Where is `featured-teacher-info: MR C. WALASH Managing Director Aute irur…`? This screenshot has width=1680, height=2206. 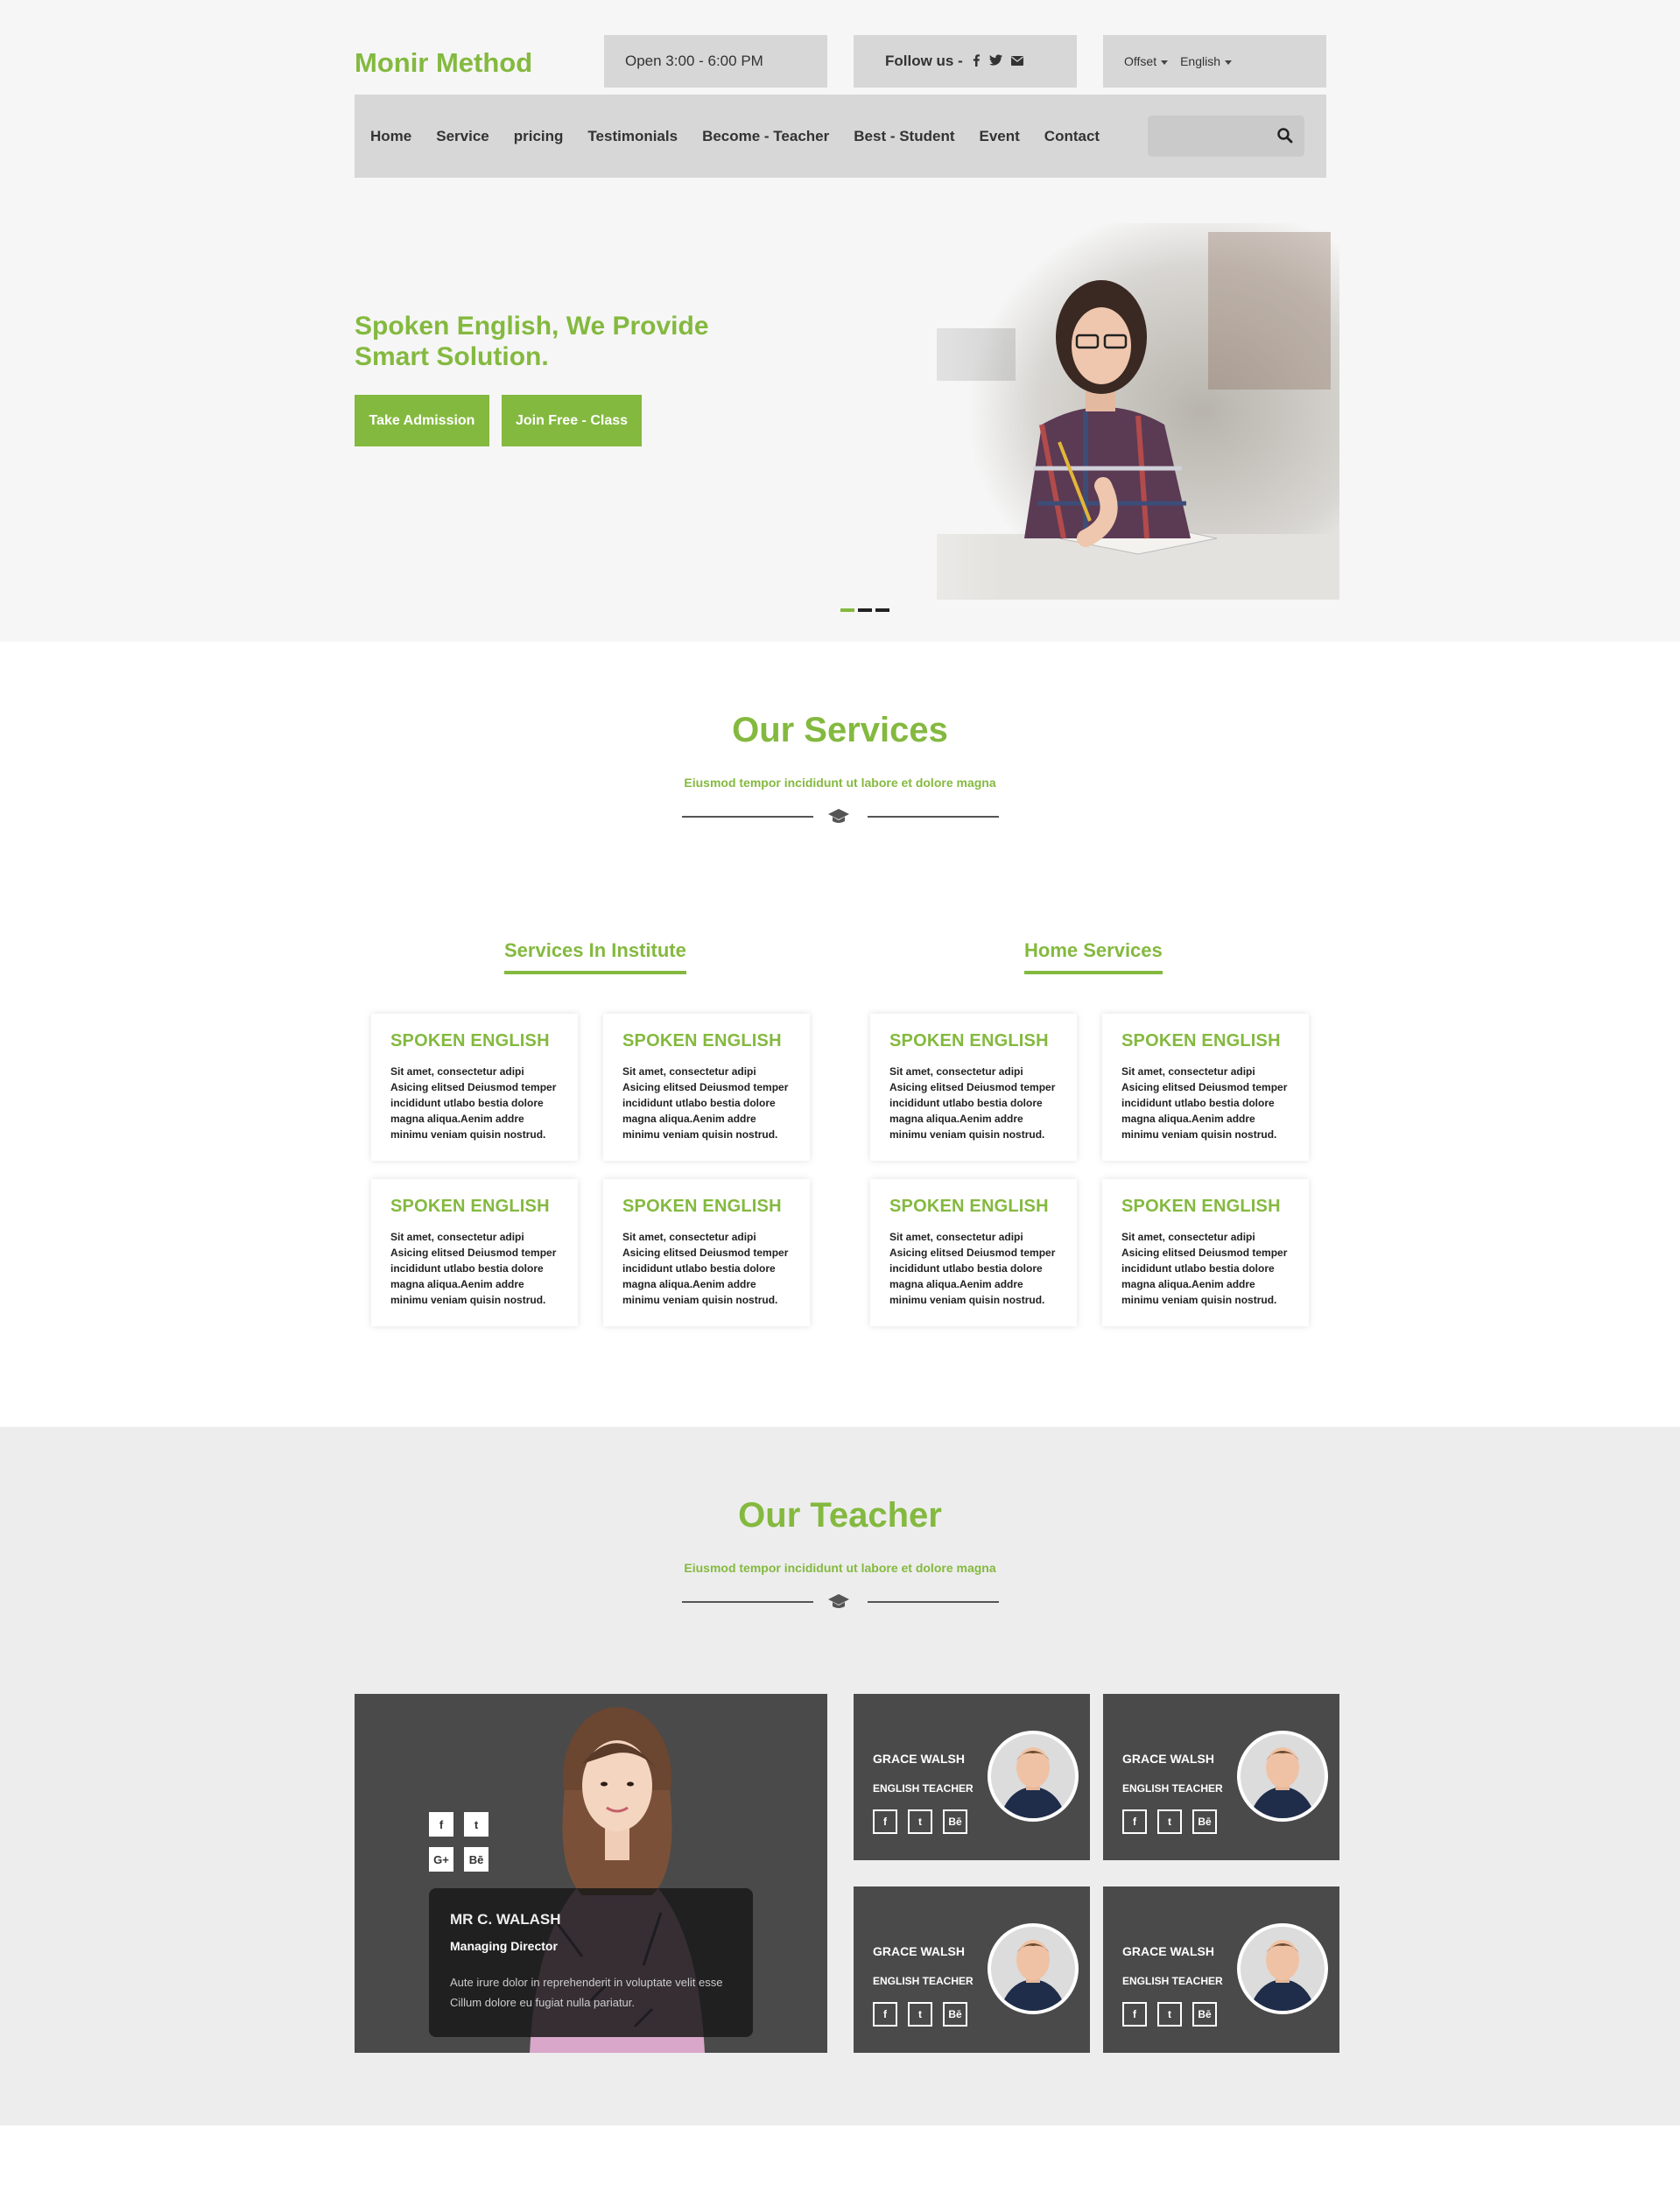 featured-teacher-info: MR C. WALASH Managing Director Aute irur… is located at coordinates (591, 1963).